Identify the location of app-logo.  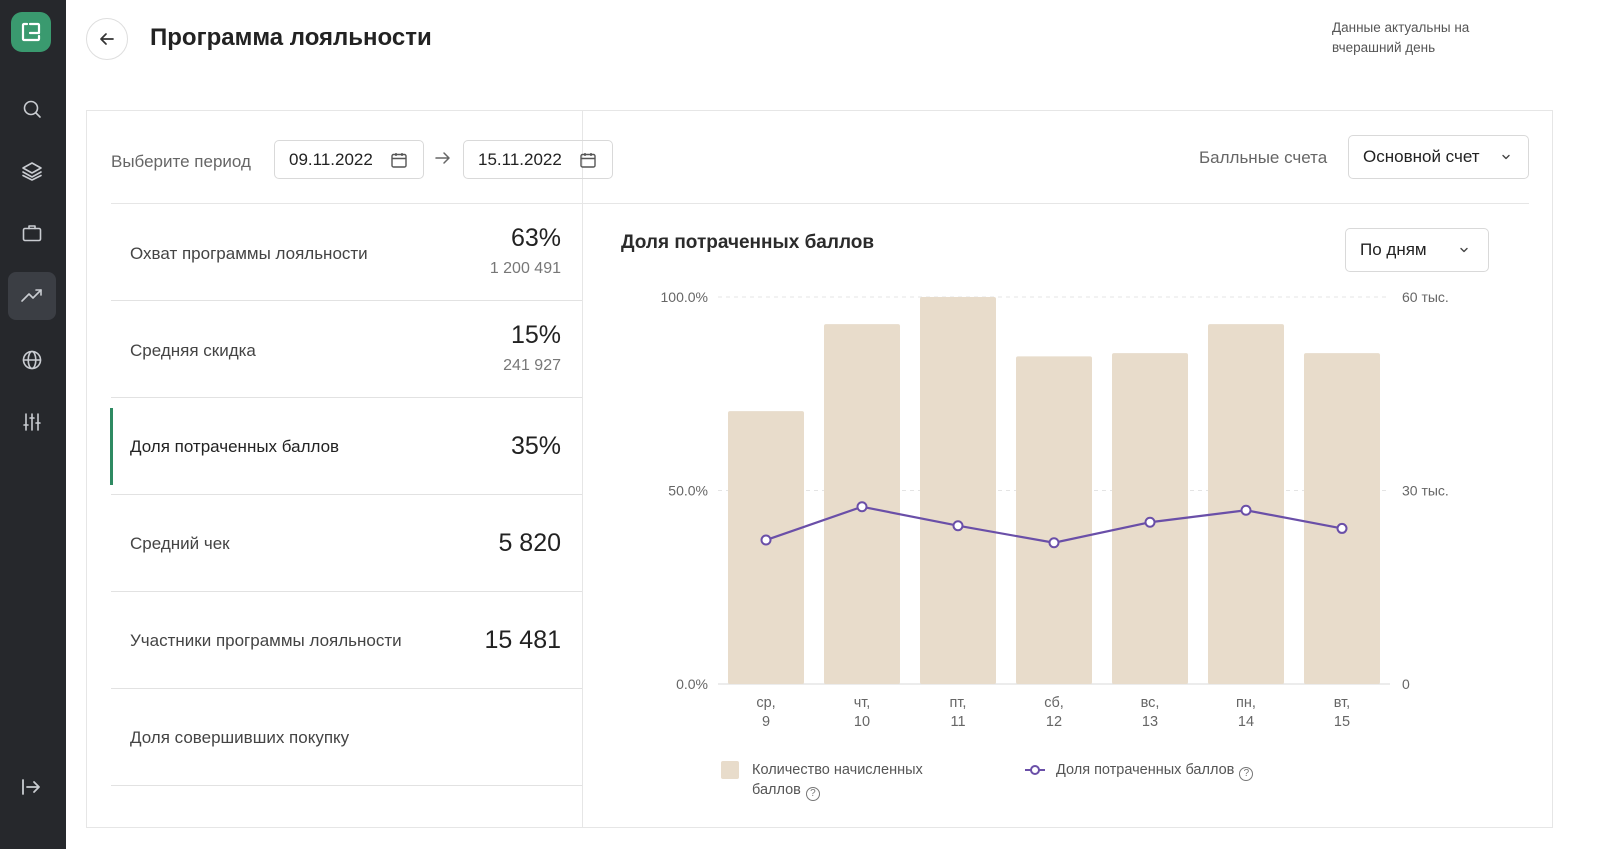
(31, 32).